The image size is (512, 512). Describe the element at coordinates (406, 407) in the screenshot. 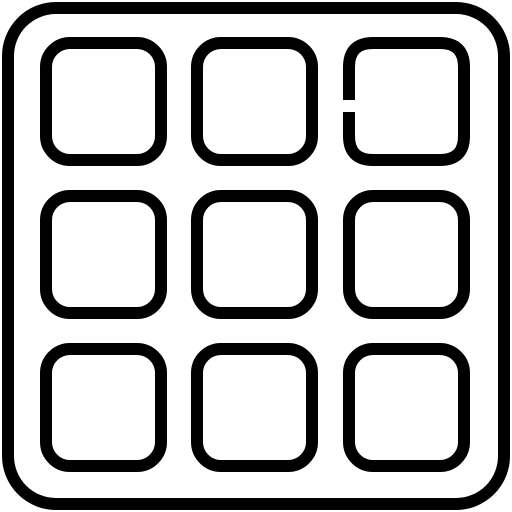

I see `grid-cell-r3-c3` at that location.